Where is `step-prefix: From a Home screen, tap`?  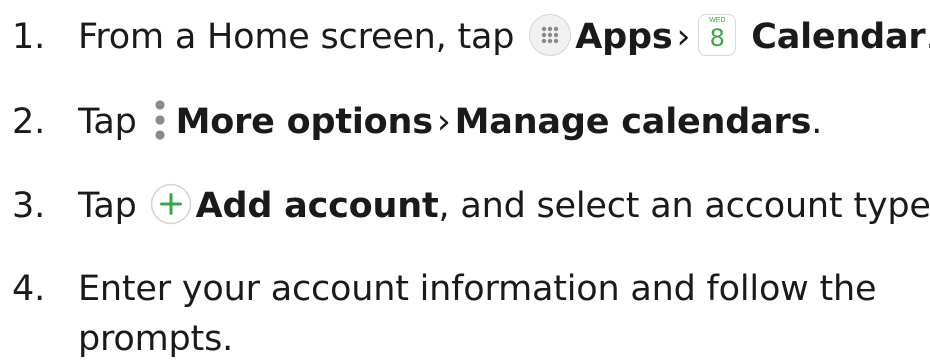
step-prefix: From a Home screen, tap is located at coordinates (296, 37).